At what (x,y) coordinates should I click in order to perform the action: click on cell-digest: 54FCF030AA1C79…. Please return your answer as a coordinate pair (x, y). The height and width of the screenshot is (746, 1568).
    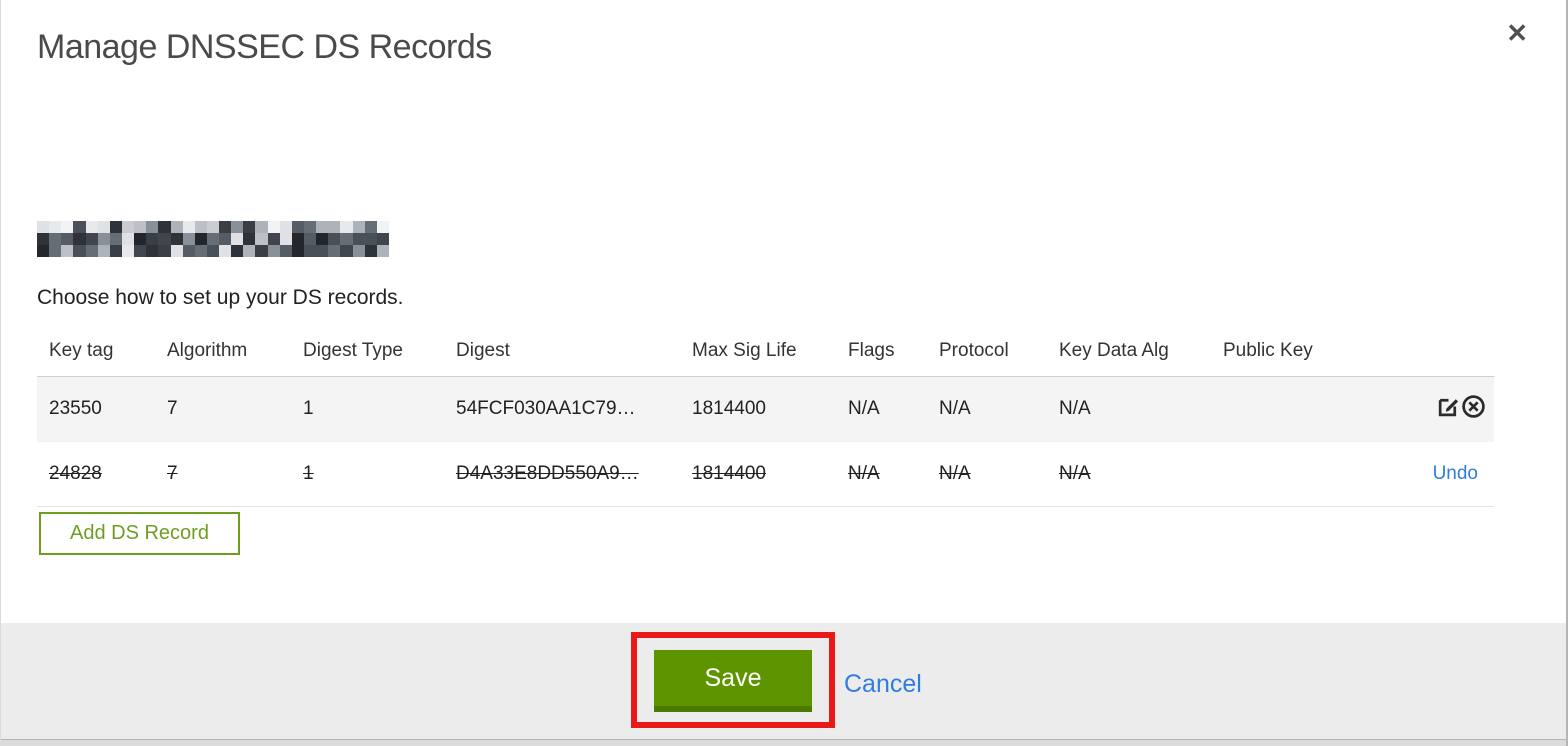
    Looking at the image, I should click on (562, 409).